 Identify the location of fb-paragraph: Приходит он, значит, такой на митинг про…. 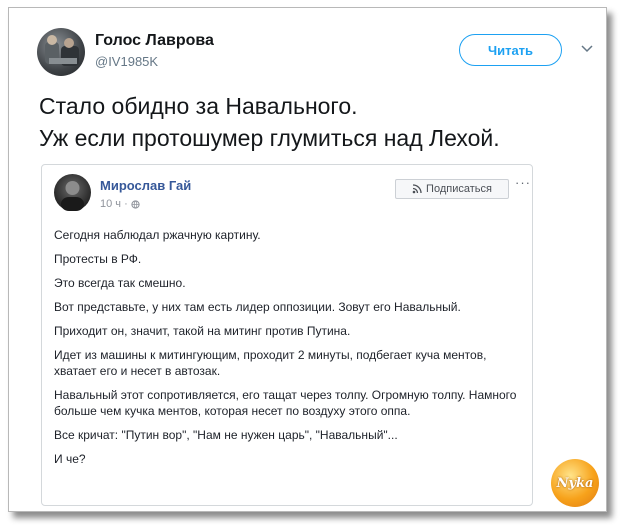
(202, 331).